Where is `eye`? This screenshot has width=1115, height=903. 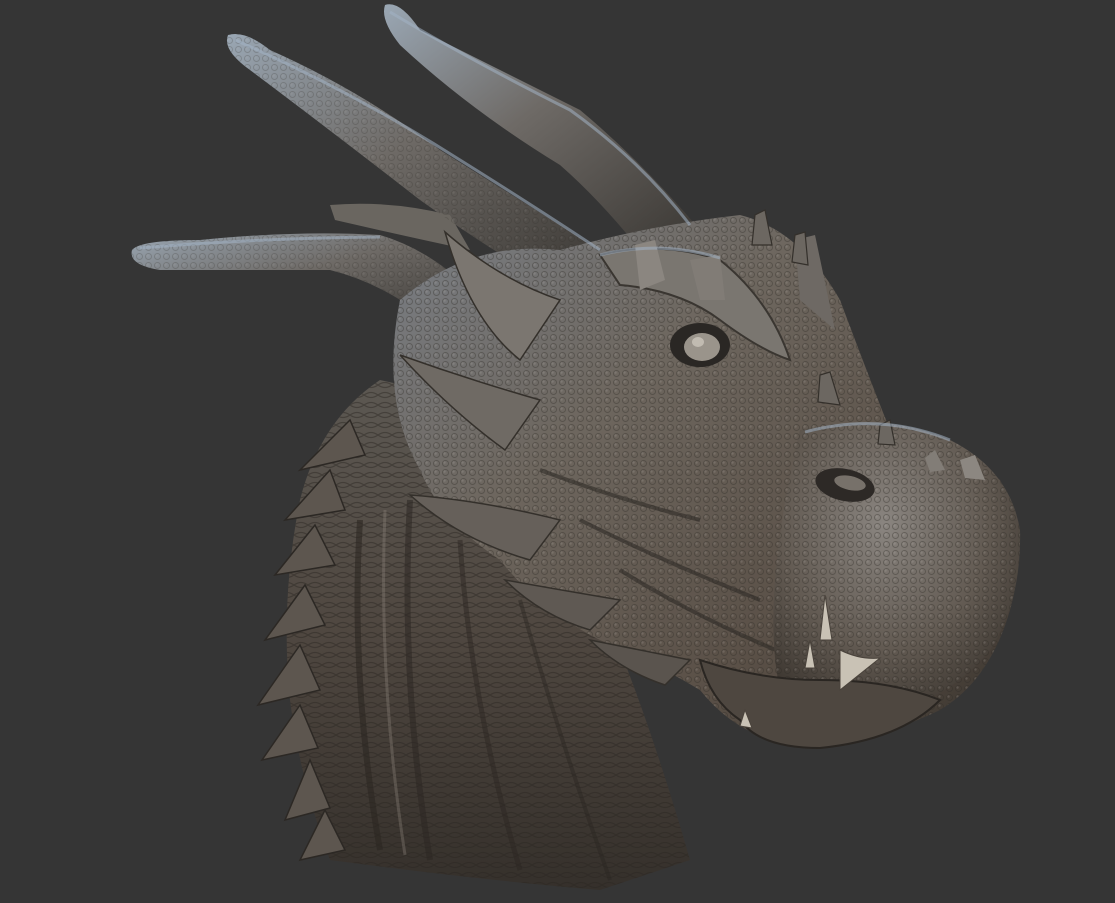 eye is located at coordinates (700, 345).